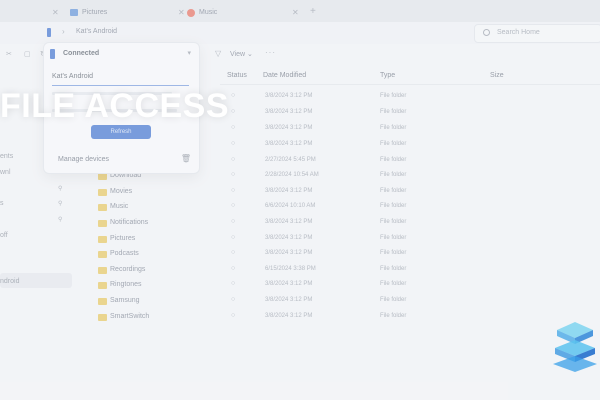 Image resolution: width=600 pixels, height=400 pixels. I want to click on view-button: View ⌄, so click(241, 54).